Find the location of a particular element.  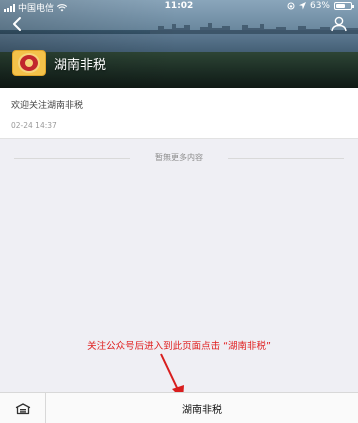

account-logo is located at coordinates (29, 63).